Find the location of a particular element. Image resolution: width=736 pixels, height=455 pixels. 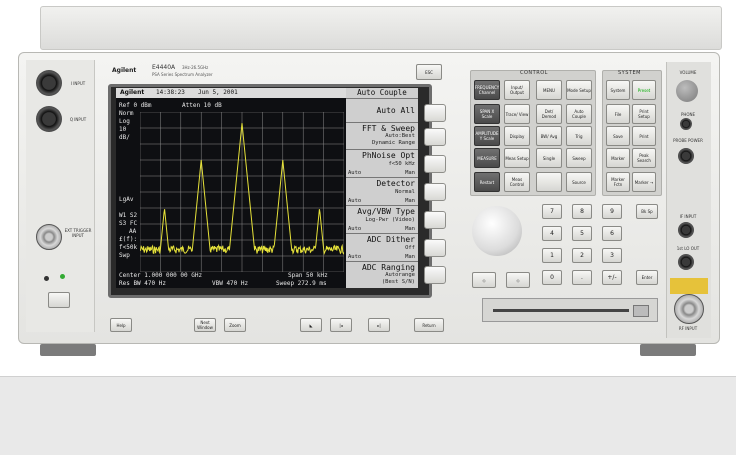

system-key: Save is located at coordinates (618, 136).